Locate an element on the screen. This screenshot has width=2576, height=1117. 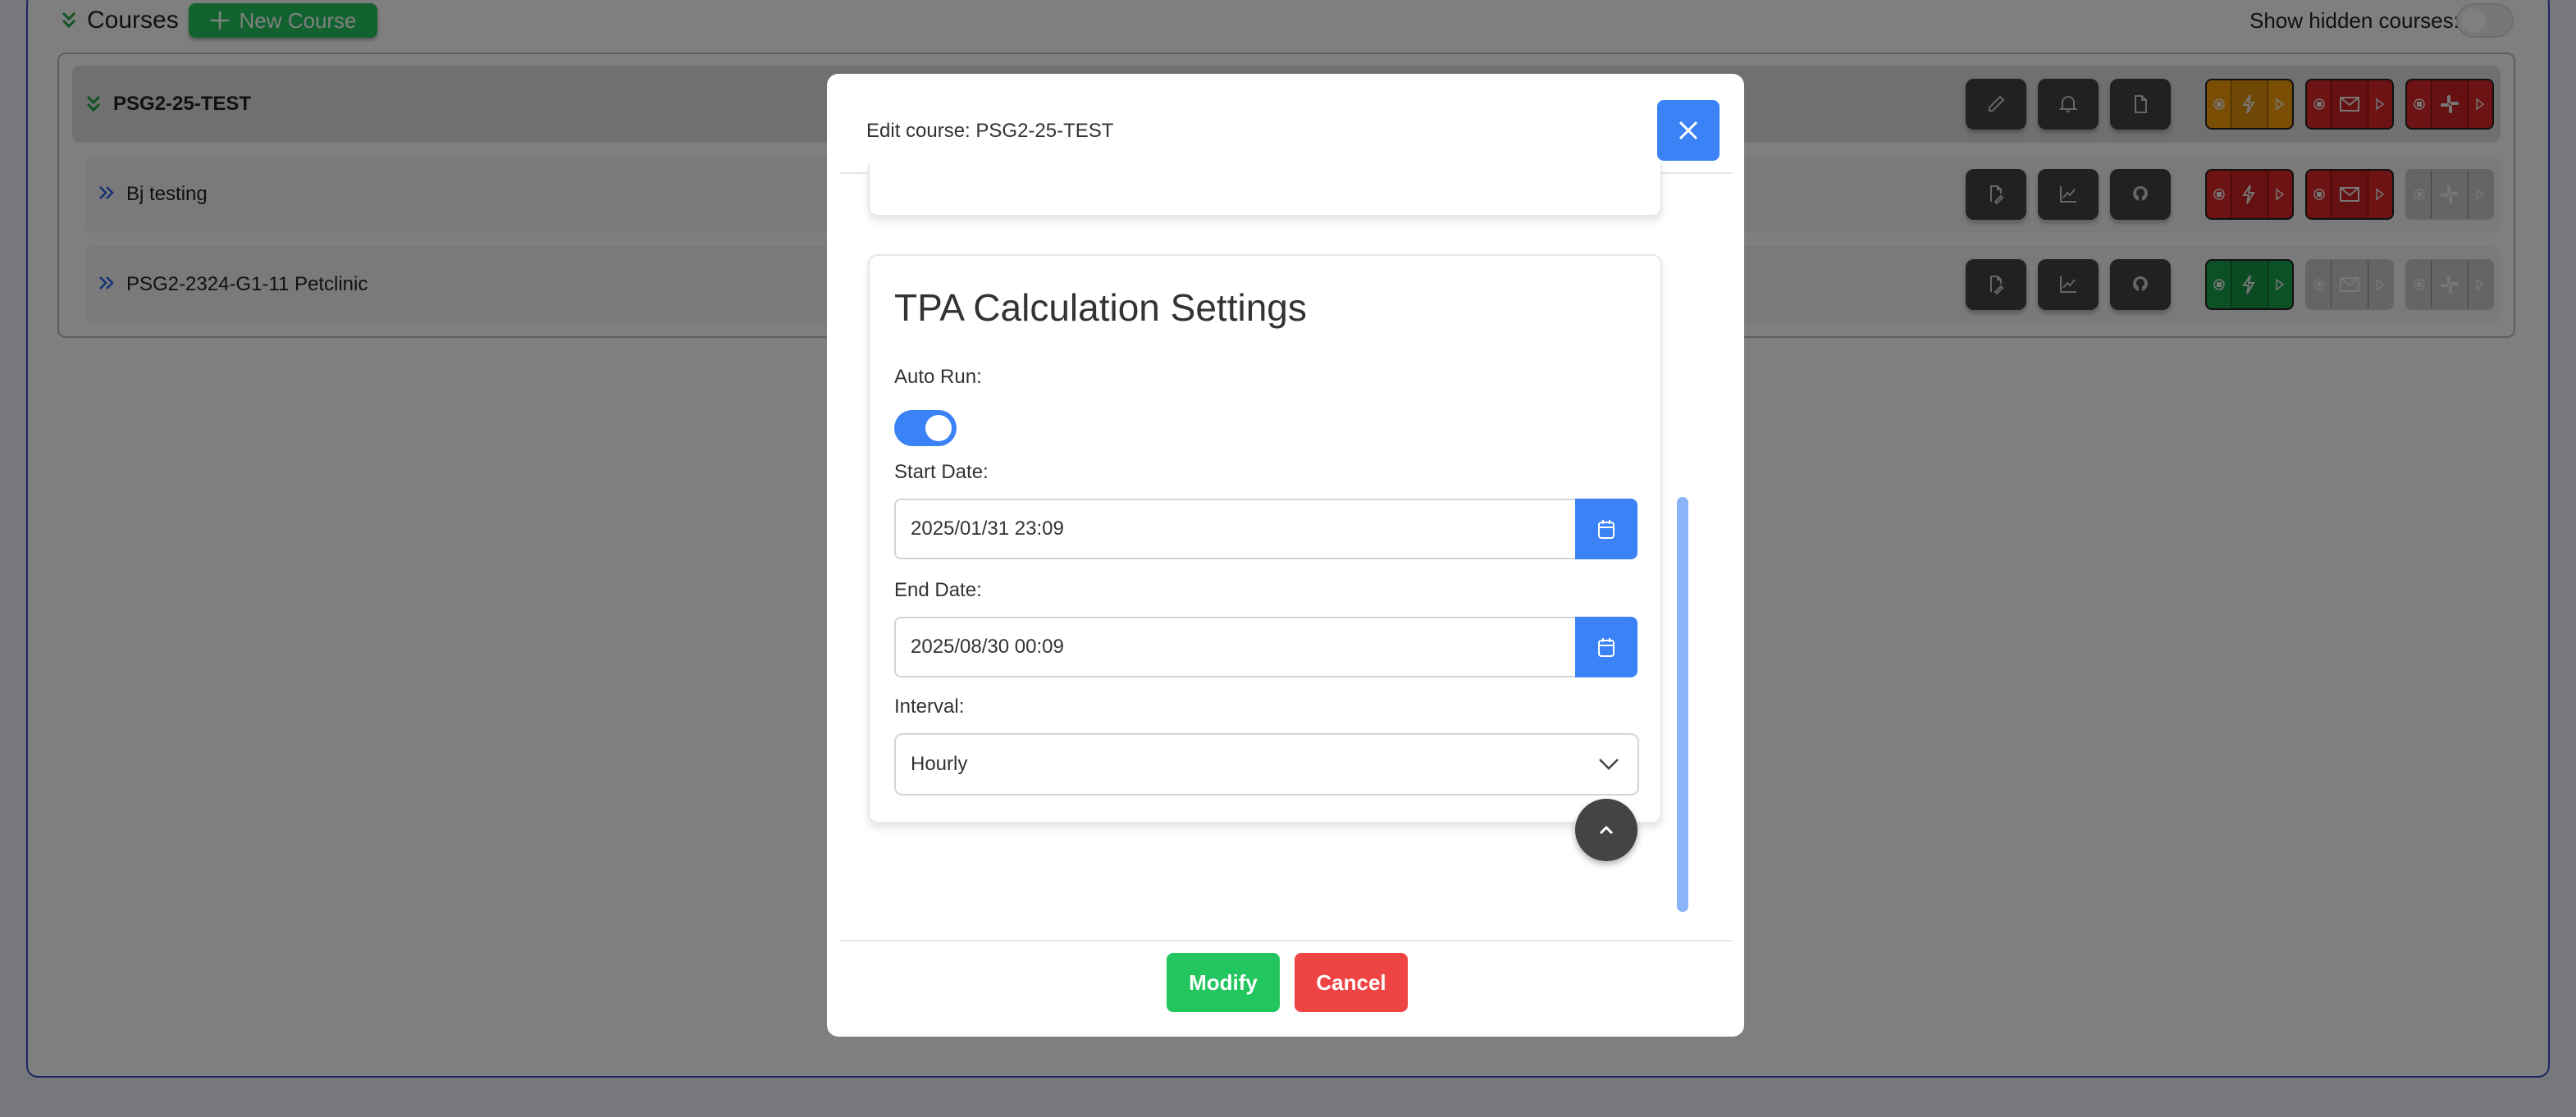
scroll-top-button is located at coordinates (1606, 830).